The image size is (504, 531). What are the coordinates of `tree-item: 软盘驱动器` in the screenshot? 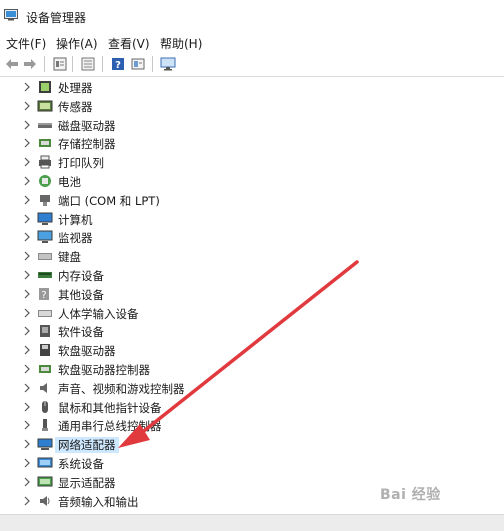 It's located at (252, 350).